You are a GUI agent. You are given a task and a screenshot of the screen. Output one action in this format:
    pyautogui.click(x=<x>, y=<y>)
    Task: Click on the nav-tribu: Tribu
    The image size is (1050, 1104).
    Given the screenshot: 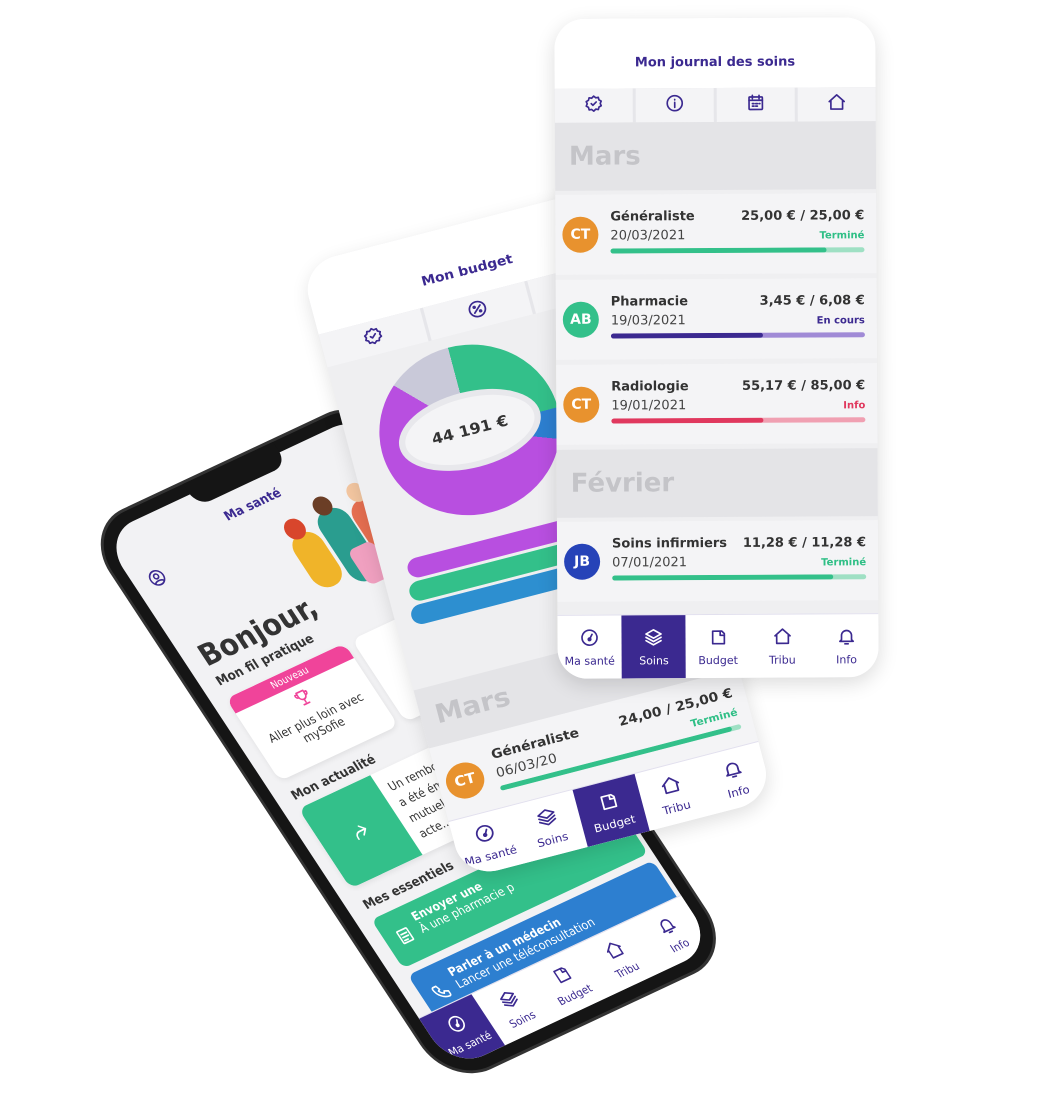 What is the action you would take?
    pyautogui.click(x=782, y=645)
    